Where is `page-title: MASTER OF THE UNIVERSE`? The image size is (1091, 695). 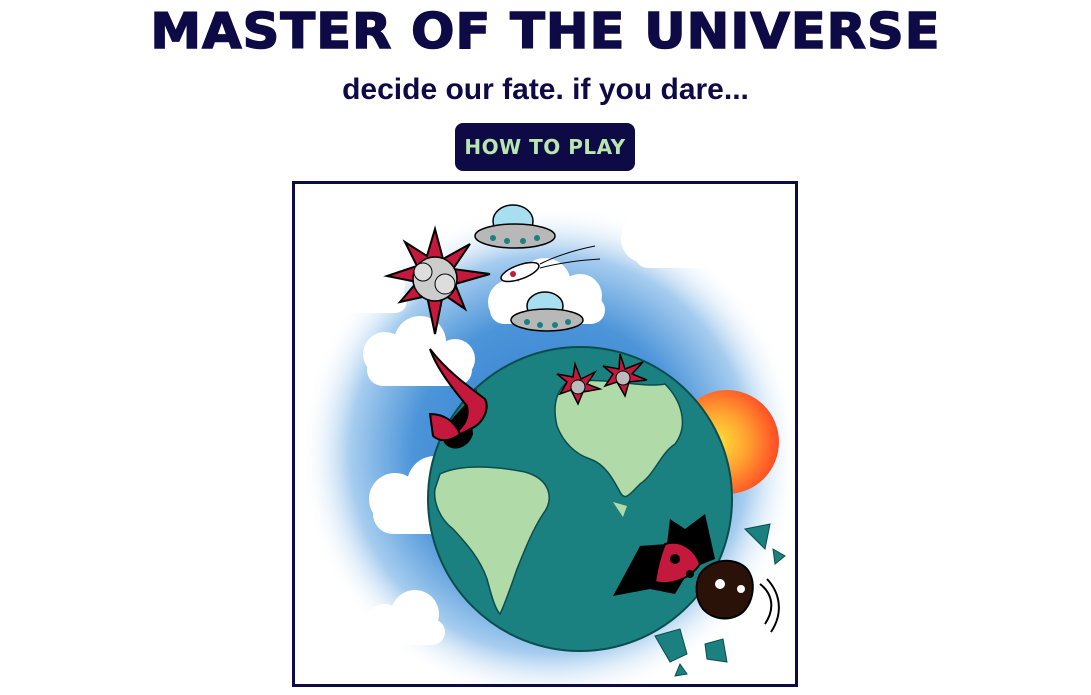
page-title: MASTER OF THE UNIVERSE is located at coordinates (545, 31).